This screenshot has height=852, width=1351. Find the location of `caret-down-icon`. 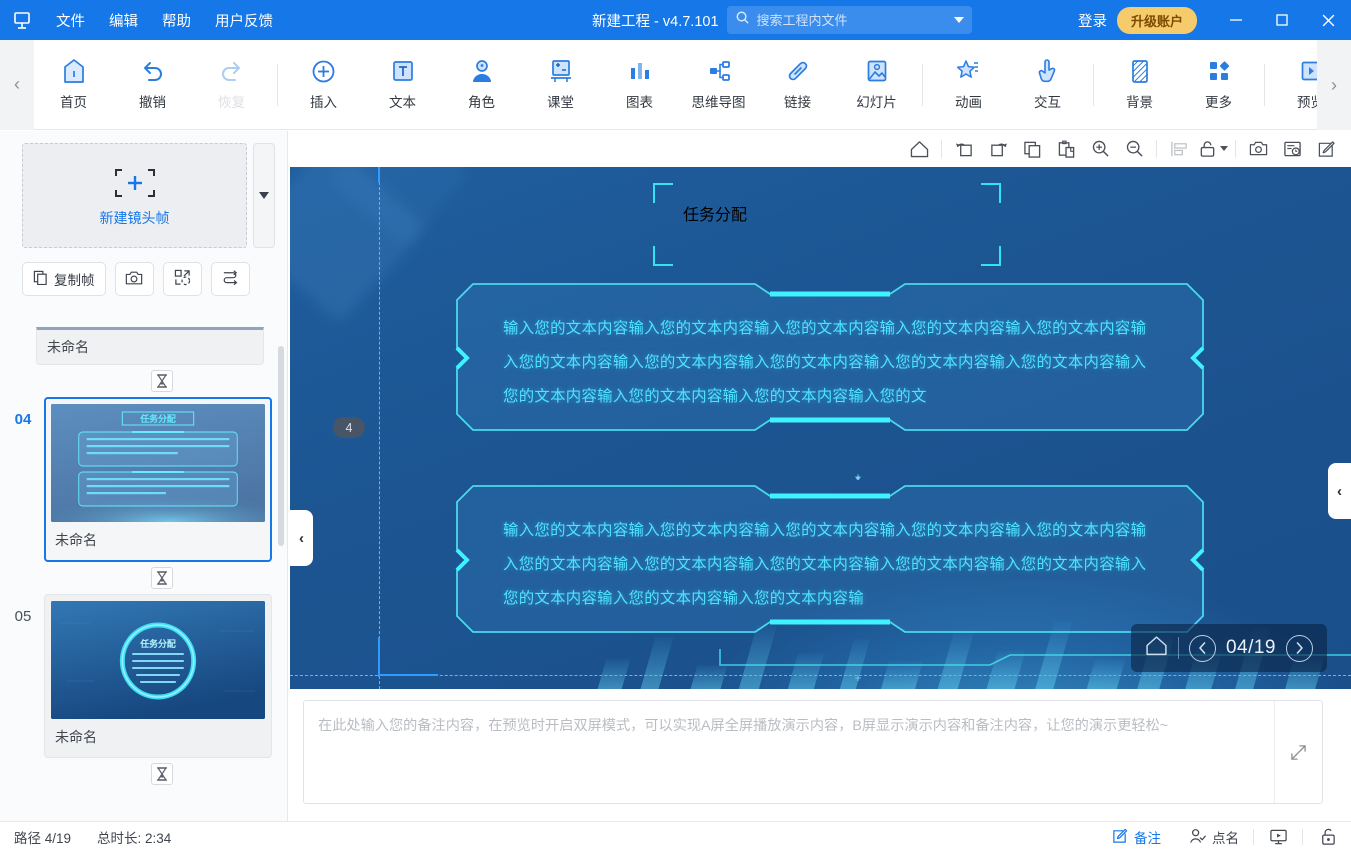

caret-down-icon is located at coordinates (1224, 148).